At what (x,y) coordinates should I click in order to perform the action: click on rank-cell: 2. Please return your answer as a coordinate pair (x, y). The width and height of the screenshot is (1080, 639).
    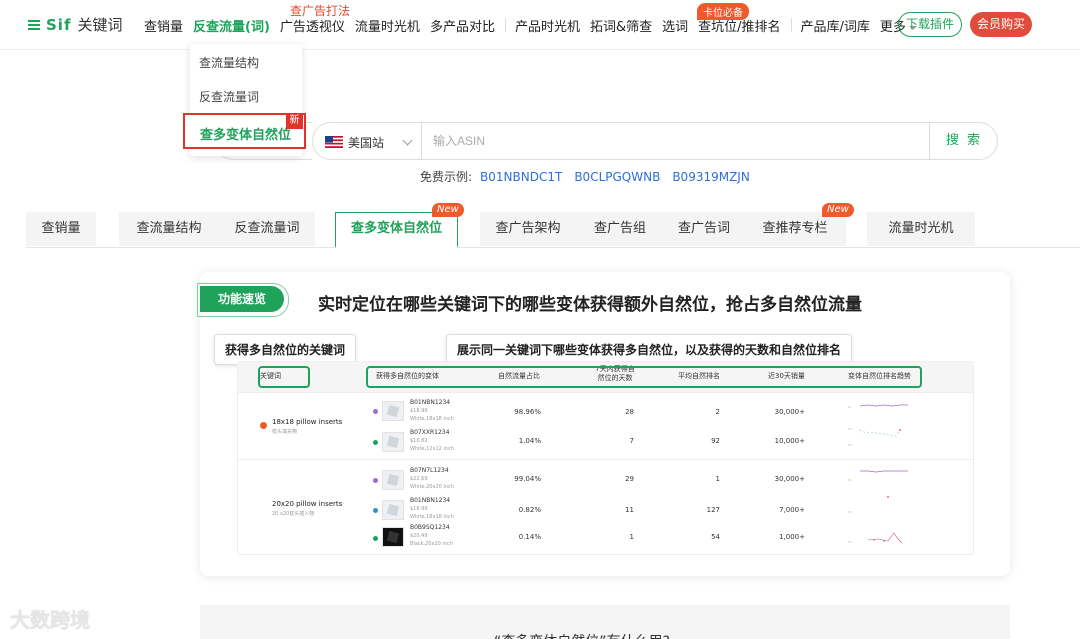
    Looking at the image, I should click on (717, 412).